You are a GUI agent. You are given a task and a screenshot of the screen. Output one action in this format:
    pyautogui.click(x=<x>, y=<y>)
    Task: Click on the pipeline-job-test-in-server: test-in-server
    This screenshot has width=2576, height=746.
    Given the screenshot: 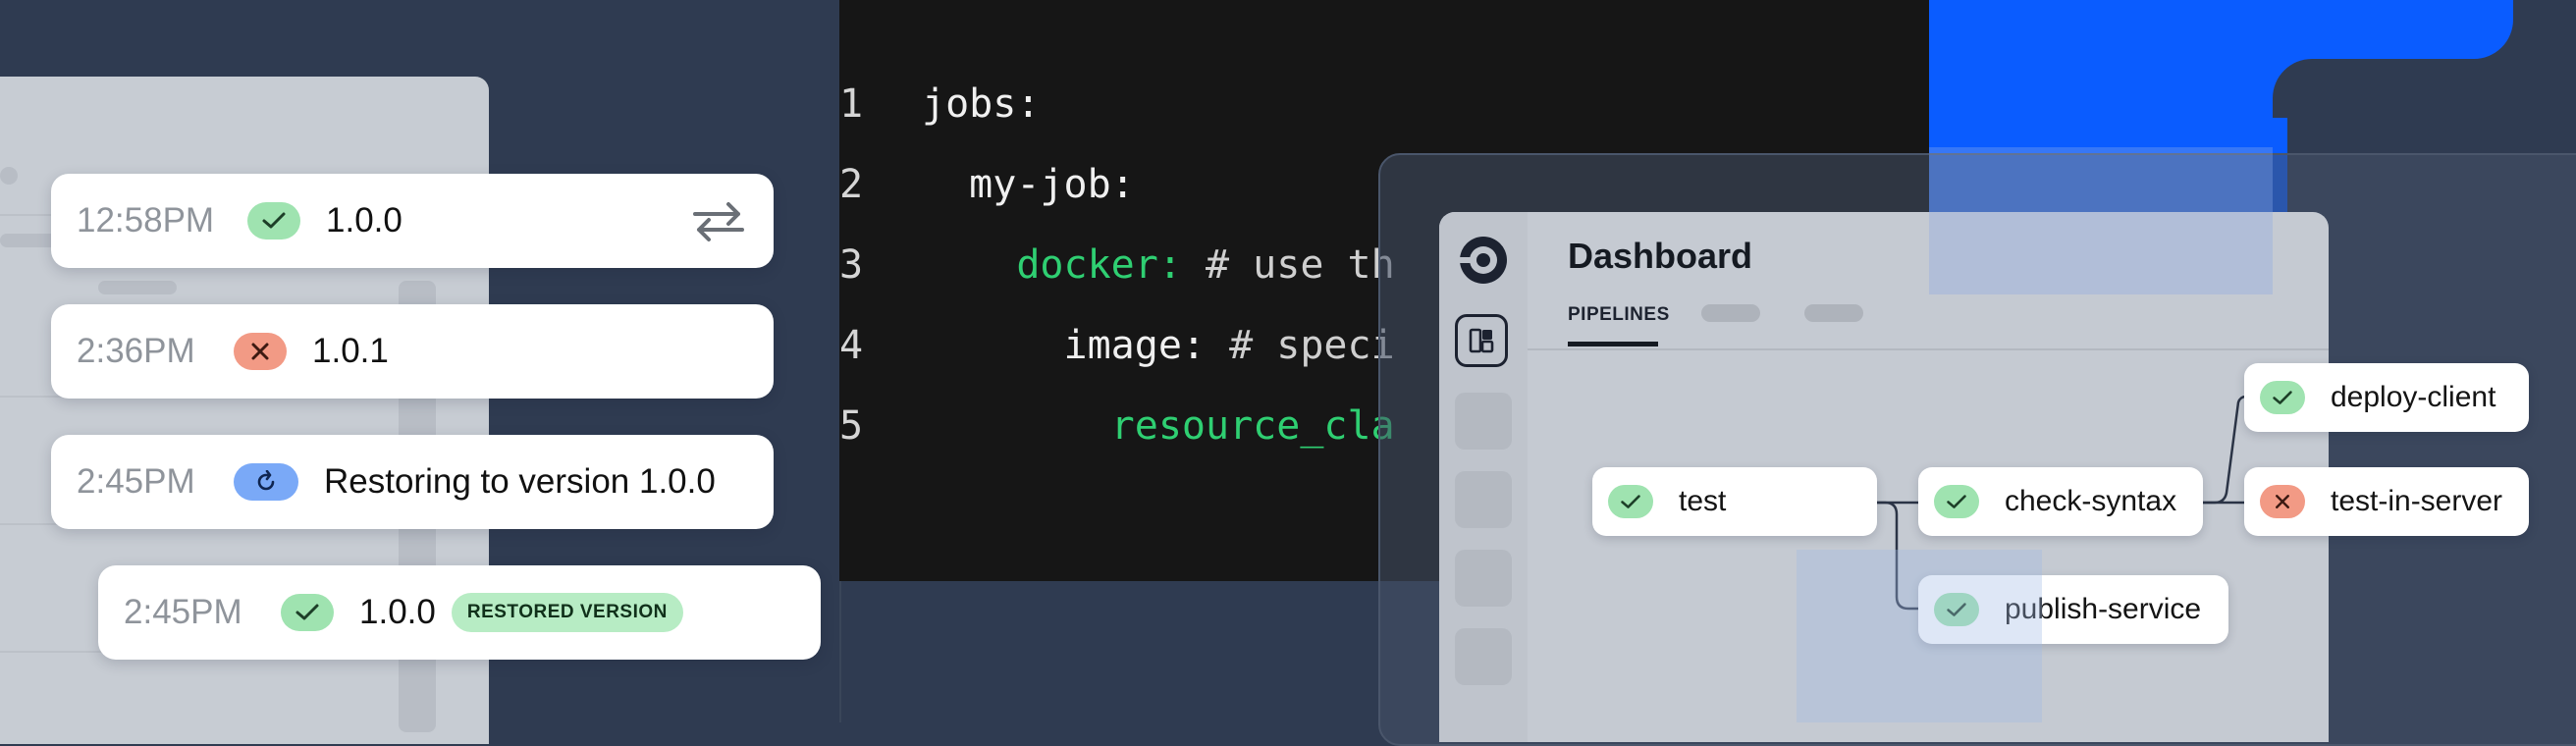 What is the action you would take?
    pyautogui.click(x=2386, y=502)
    